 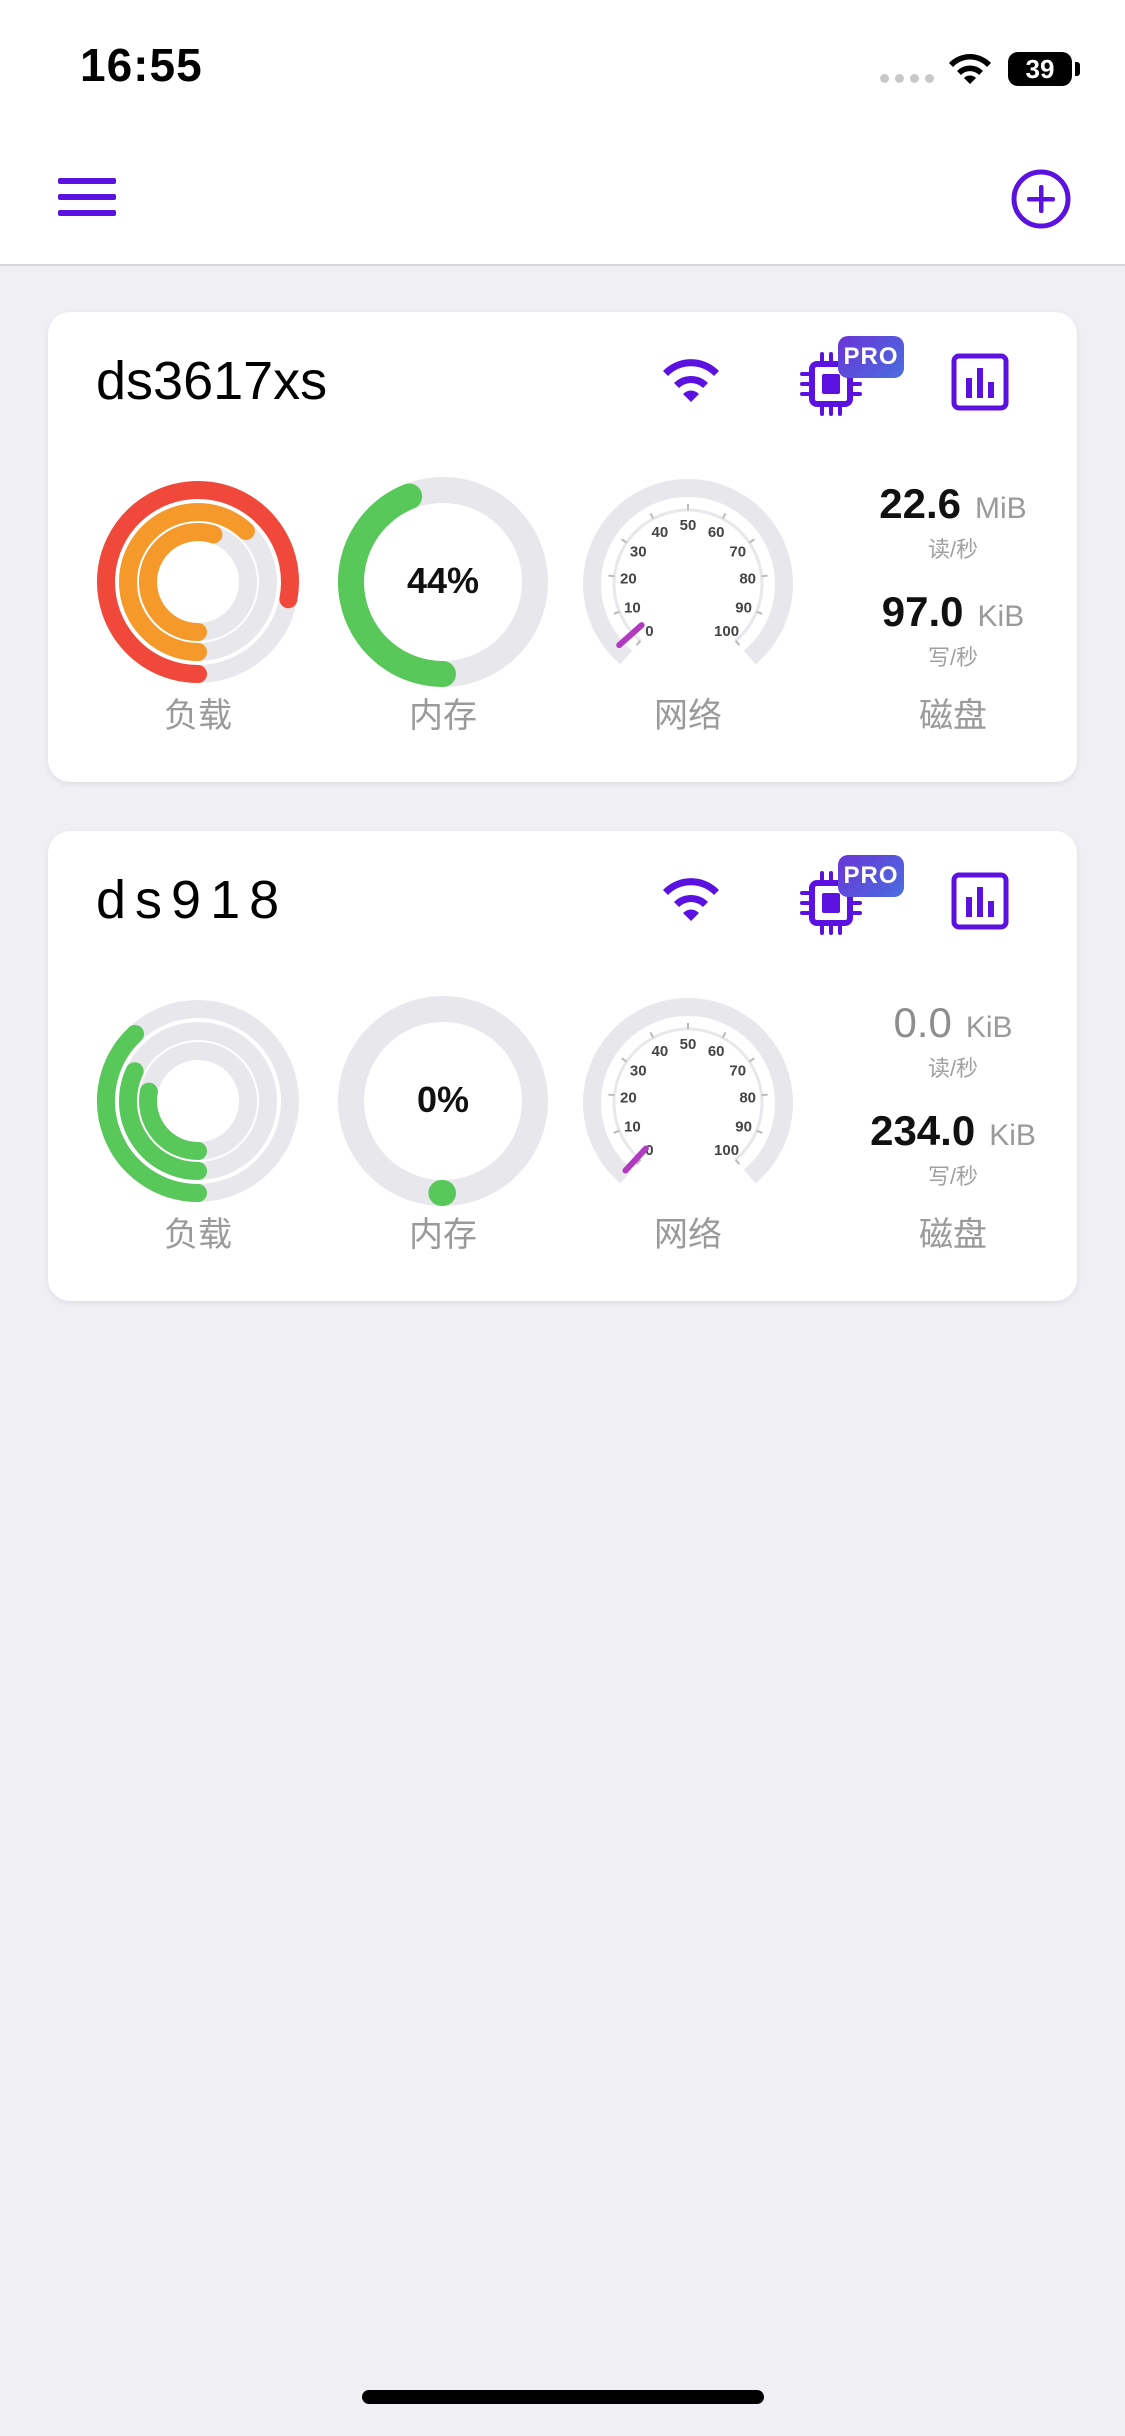 What do you see at coordinates (970, 71) in the screenshot?
I see `wifi-status-icon` at bounding box center [970, 71].